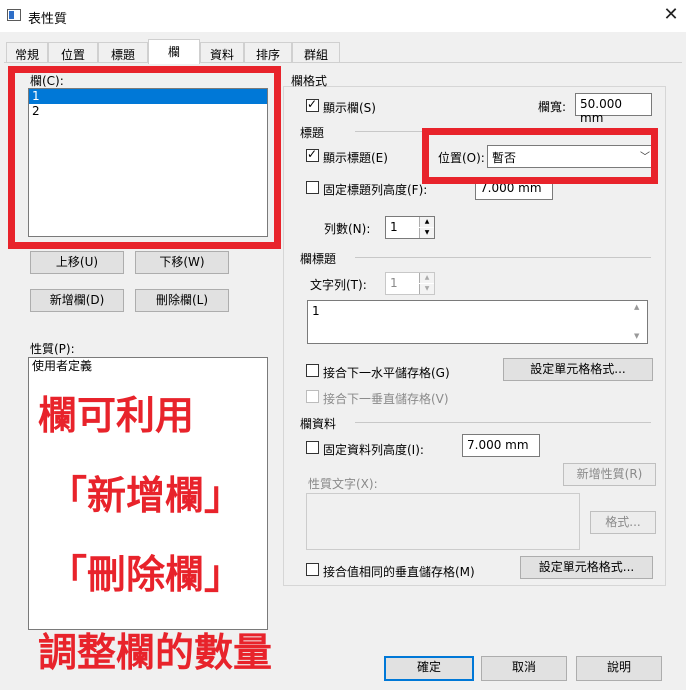 The image size is (686, 690). Describe the element at coordinates (343, 16) in the screenshot. I see `title-bar` at that location.